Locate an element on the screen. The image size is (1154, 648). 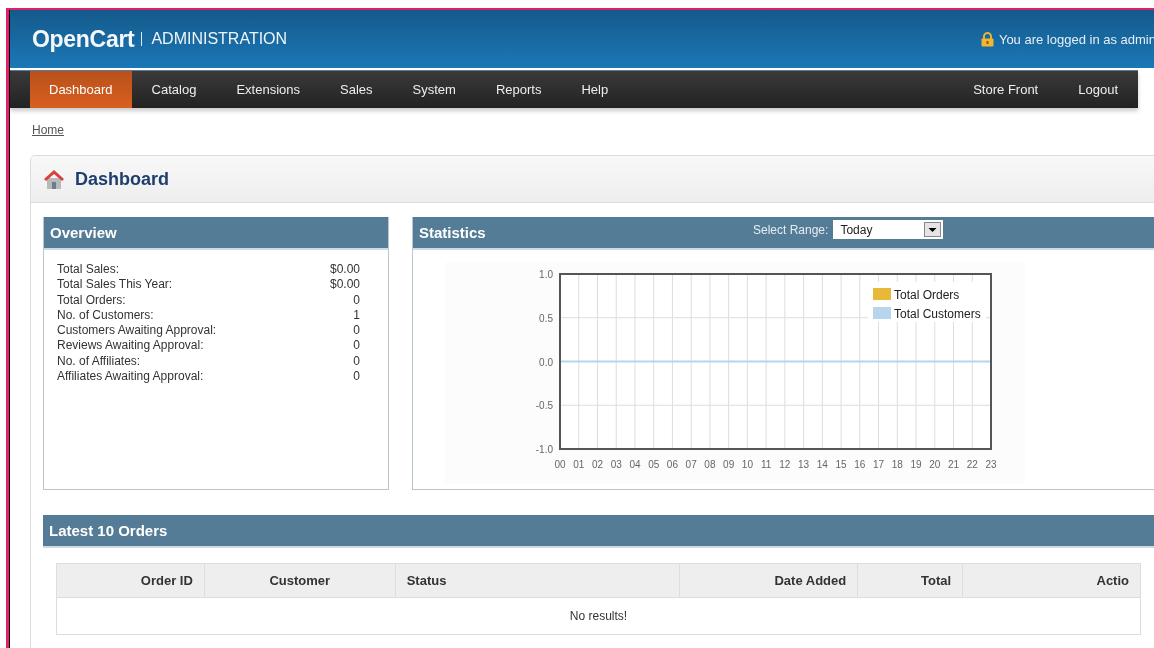
panel-title: Statistics is located at coordinates (452, 232).